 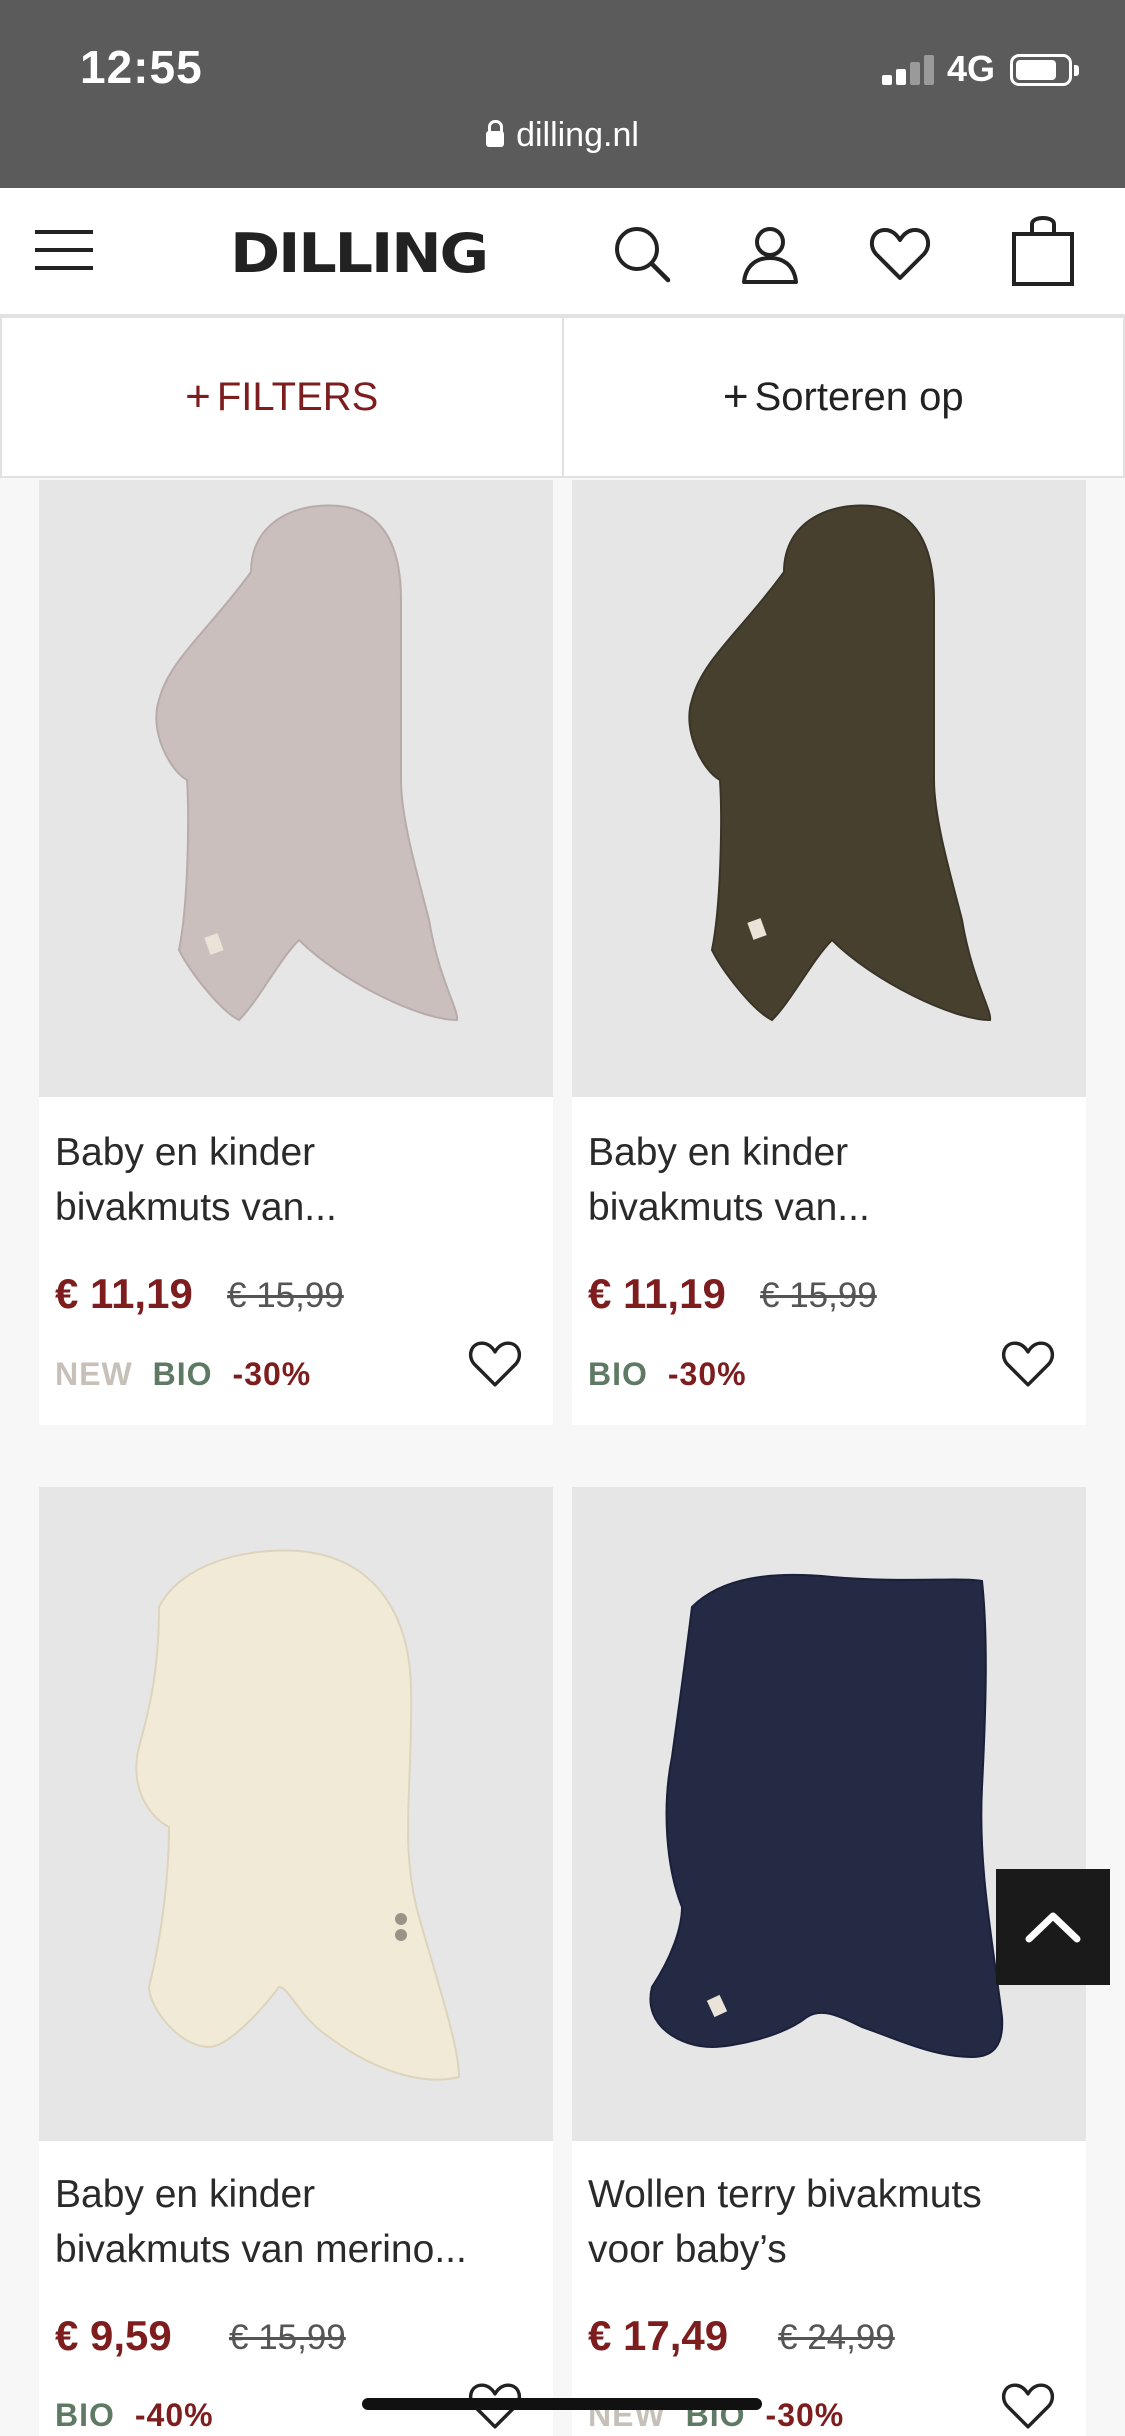 I want to click on network-type: 4G, so click(x=971, y=68).